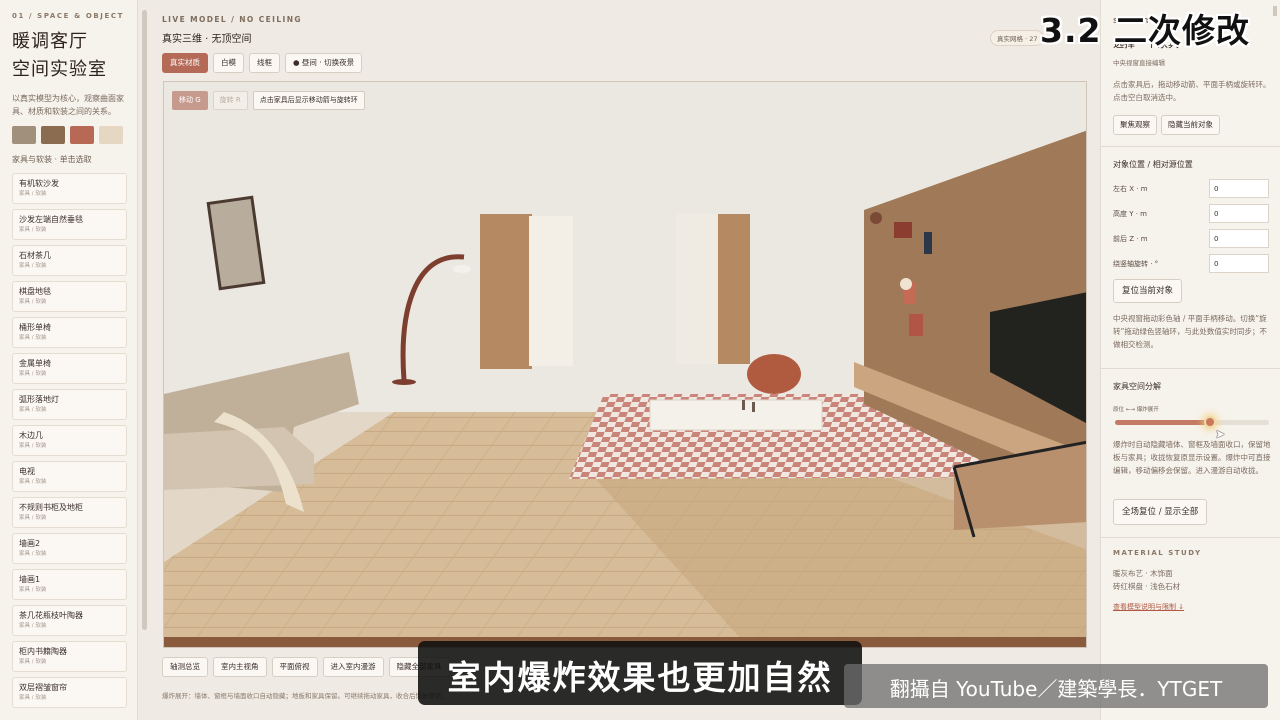  Describe the element at coordinates (324, 63) in the screenshot. I see `tab-day-night-toggle: ● 昼间 · 切换夜景` at that location.